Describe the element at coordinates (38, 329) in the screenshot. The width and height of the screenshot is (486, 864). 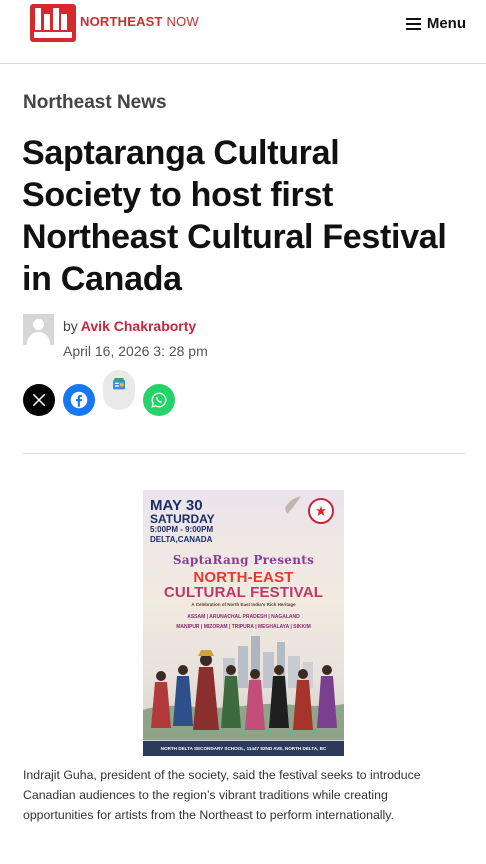
I see `author-avatar` at that location.